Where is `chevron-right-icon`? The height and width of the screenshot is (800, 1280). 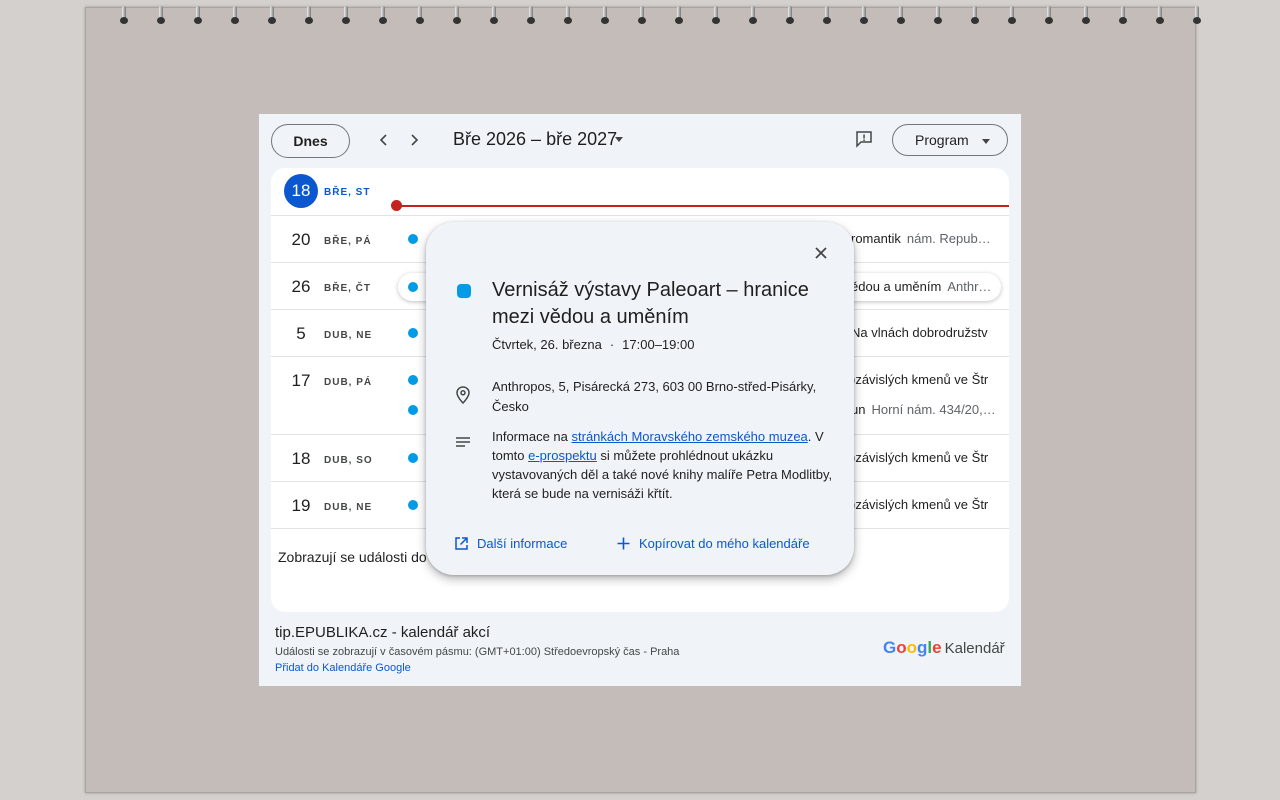
chevron-right-icon is located at coordinates (415, 140).